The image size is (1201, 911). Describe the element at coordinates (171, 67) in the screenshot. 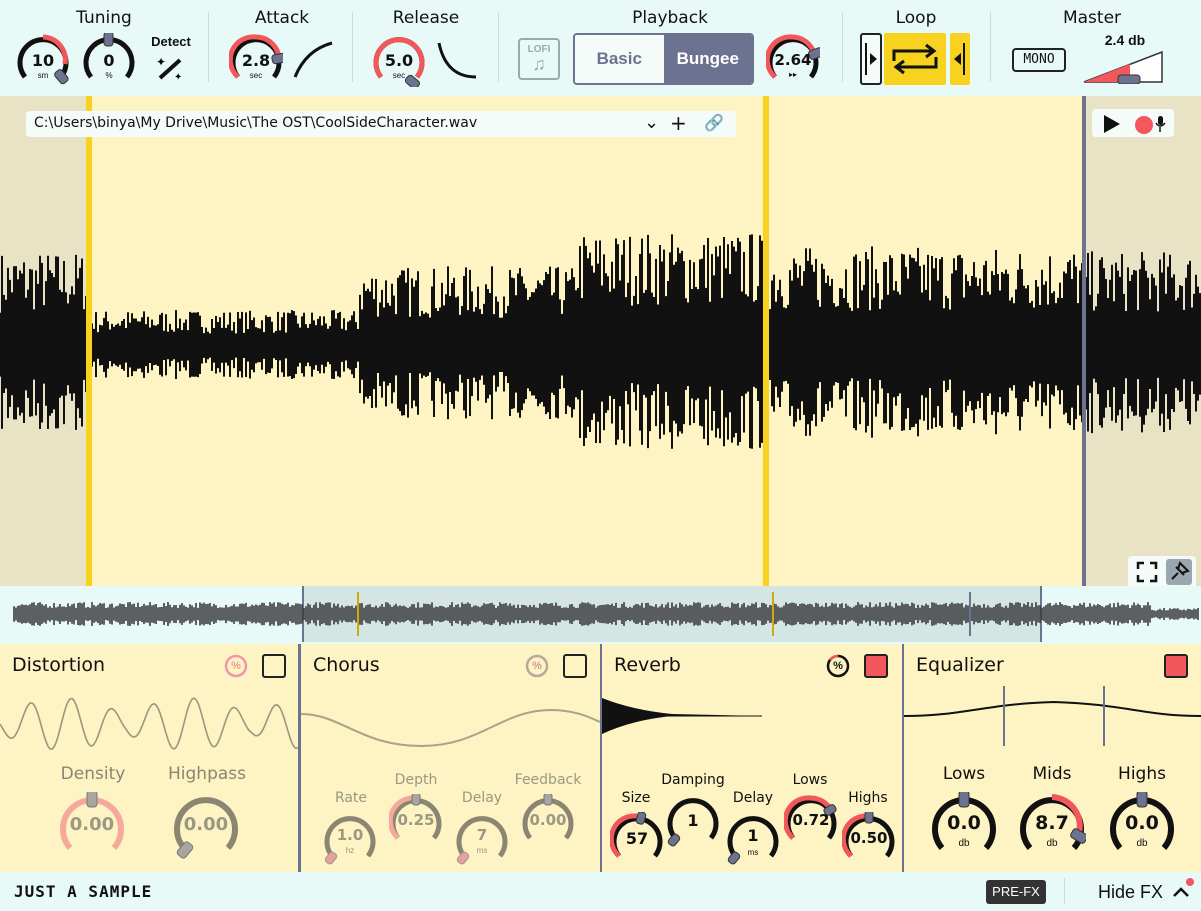

I see `detect-wand-icon: ✦ ✦` at that location.